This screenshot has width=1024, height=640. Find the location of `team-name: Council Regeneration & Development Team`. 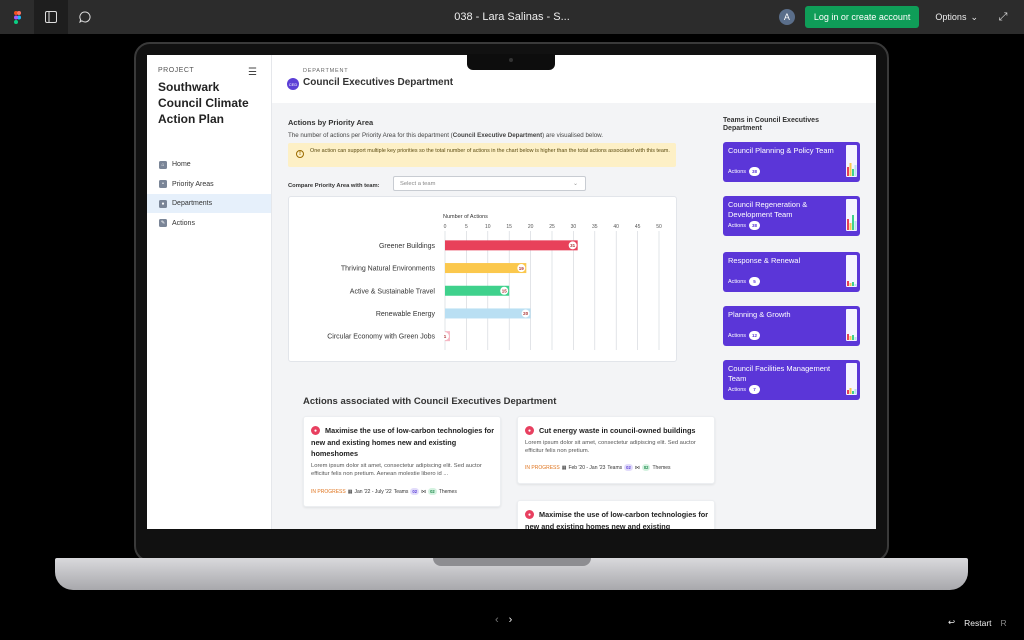

team-name: Council Regeneration & Development Team is located at coordinates (768, 209).